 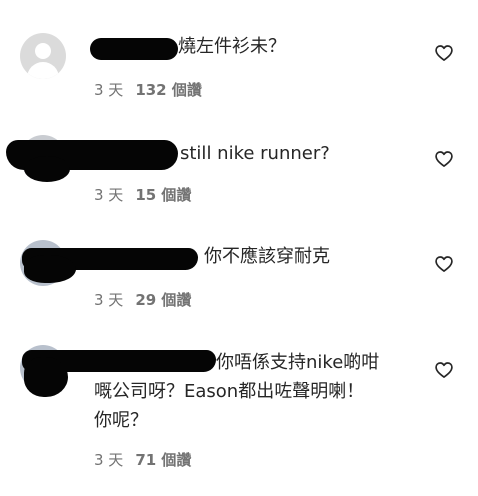 I want to click on like-count: 132 個讚, so click(x=168, y=90).